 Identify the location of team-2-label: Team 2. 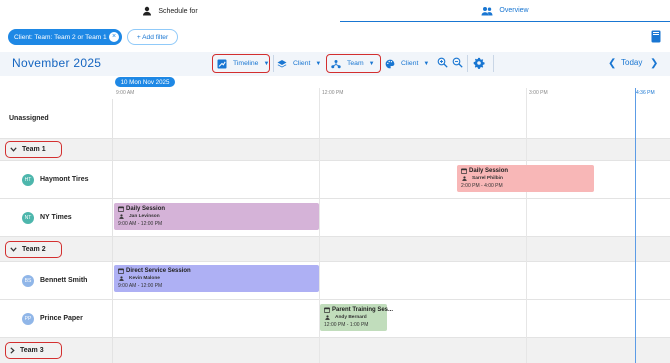
(34, 249).